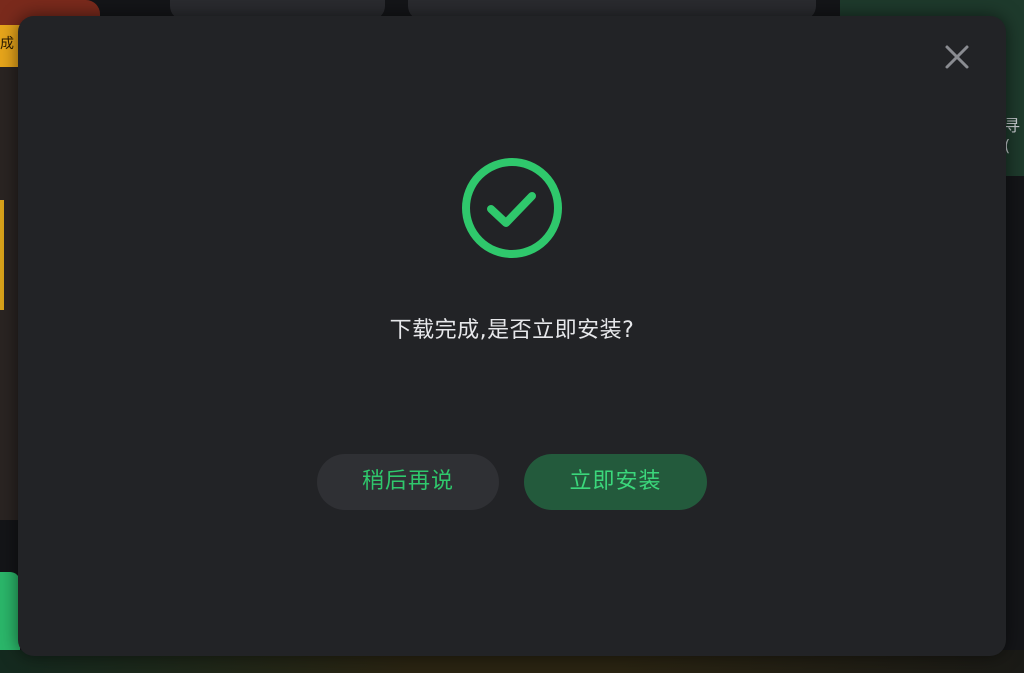 The height and width of the screenshot is (673, 1024). Describe the element at coordinates (7, 44) in the screenshot. I see `background-tag-text: 成了` at that location.